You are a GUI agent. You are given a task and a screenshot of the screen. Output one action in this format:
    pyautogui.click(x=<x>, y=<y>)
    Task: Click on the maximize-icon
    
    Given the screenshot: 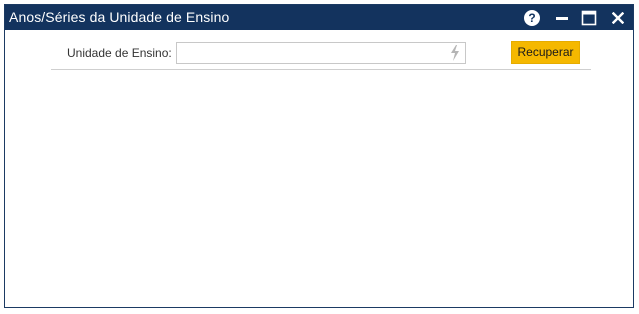 What is the action you would take?
    pyautogui.click(x=589, y=17)
    